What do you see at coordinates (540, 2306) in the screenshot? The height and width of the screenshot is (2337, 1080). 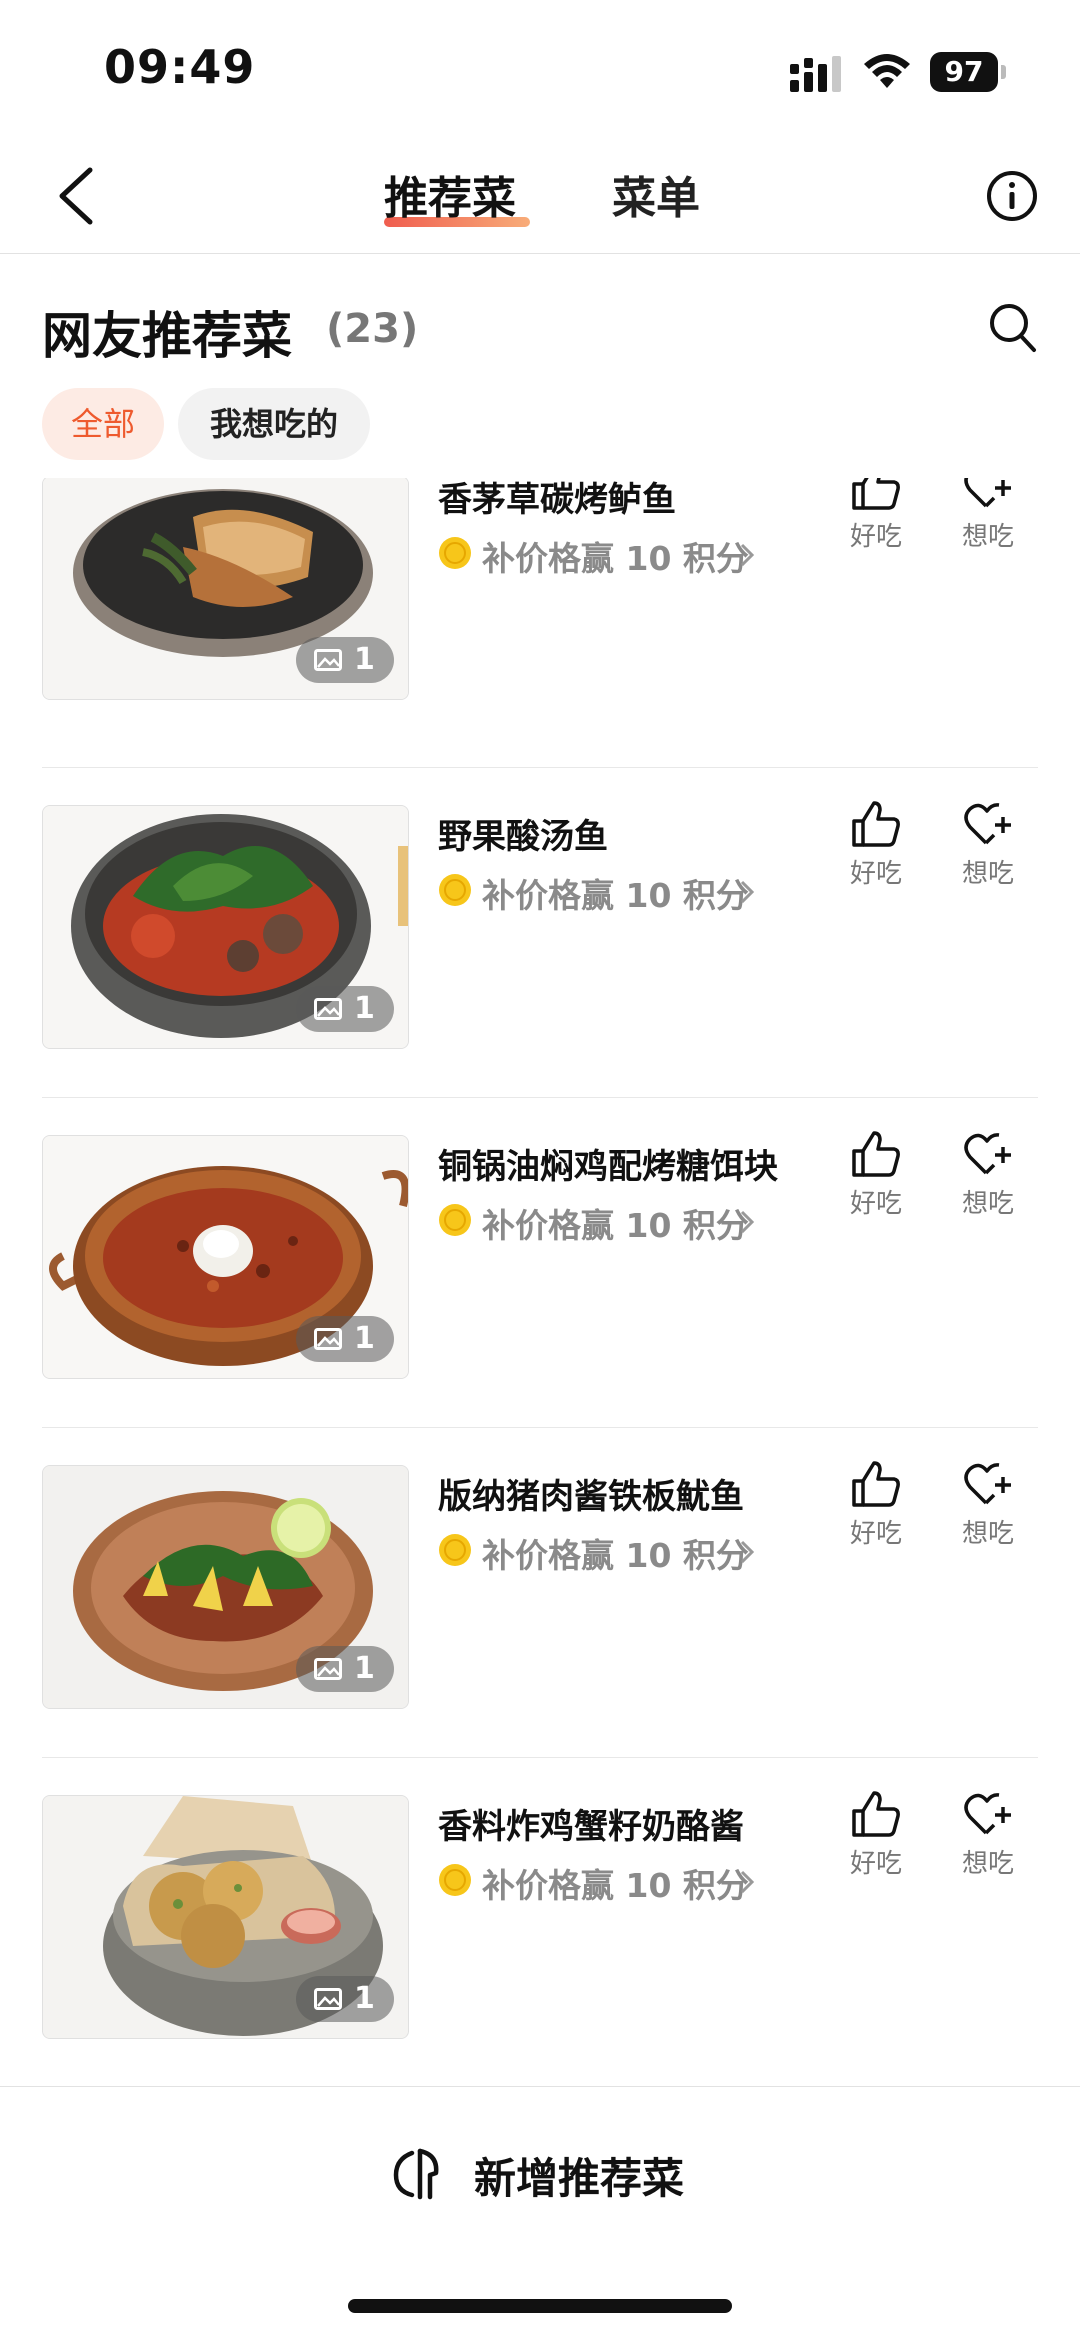 I see `home-indicator` at bounding box center [540, 2306].